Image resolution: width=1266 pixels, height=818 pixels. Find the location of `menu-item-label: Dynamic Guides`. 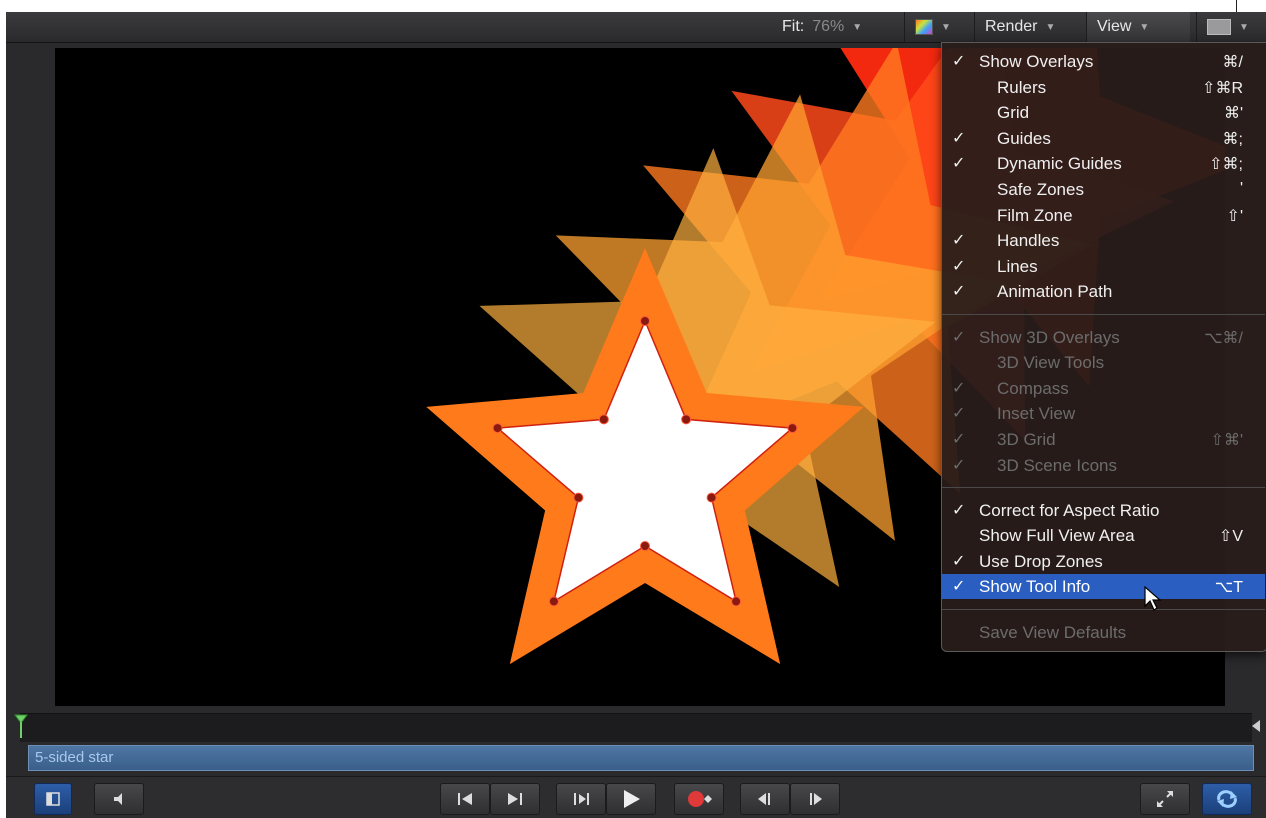

menu-item-label: Dynamic Guides is located at coordinates (1059, 164).